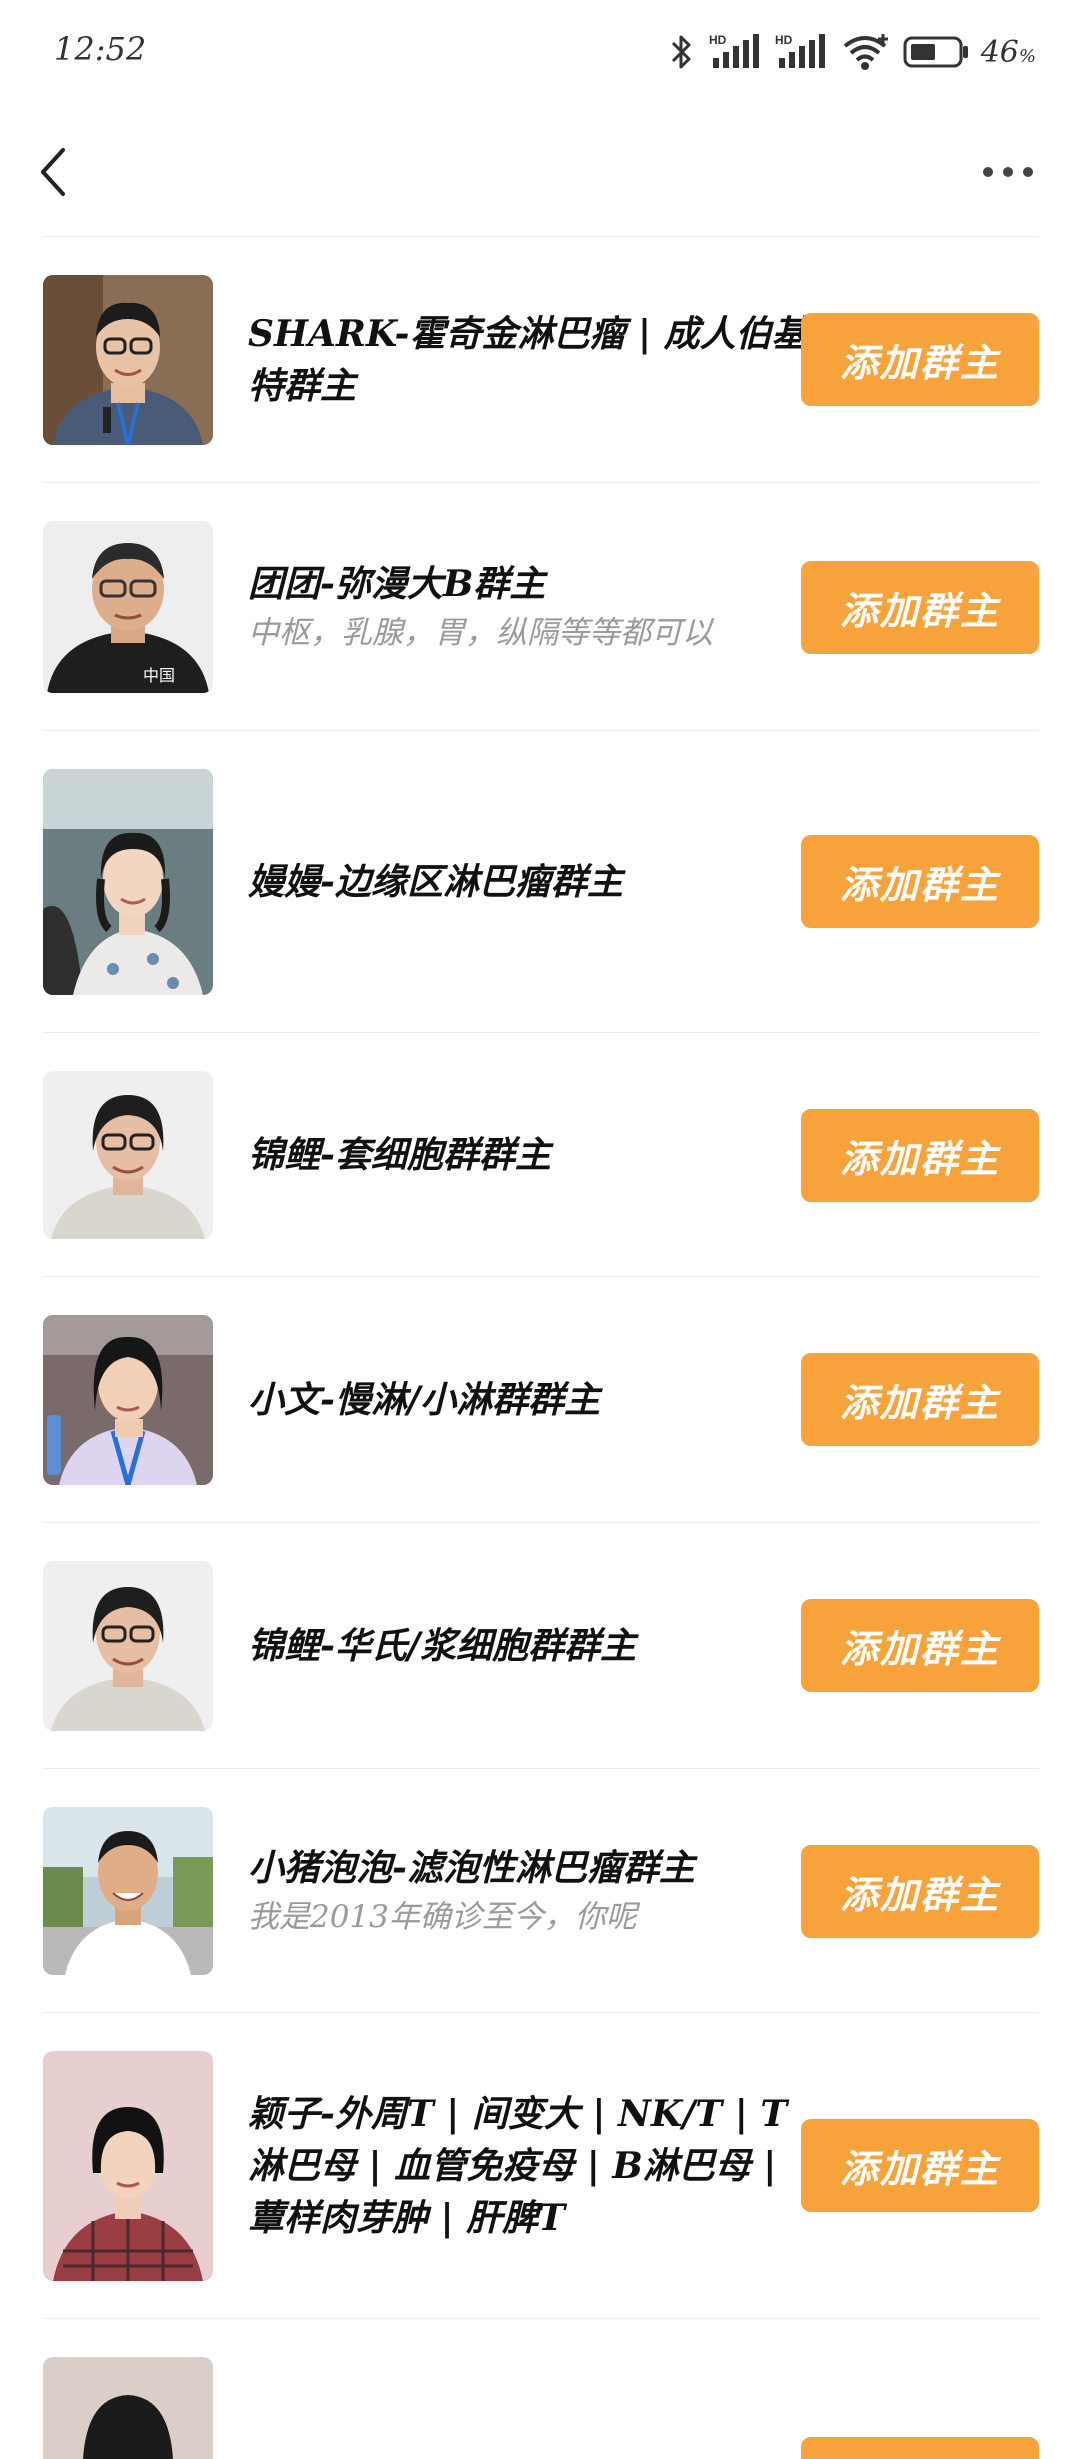 The width and height of the screenshot is (1080, 2459). What do you see at coordinates (540, 170) in the screenshot?
I see `nav-bar` at bounding box center [540, 170].